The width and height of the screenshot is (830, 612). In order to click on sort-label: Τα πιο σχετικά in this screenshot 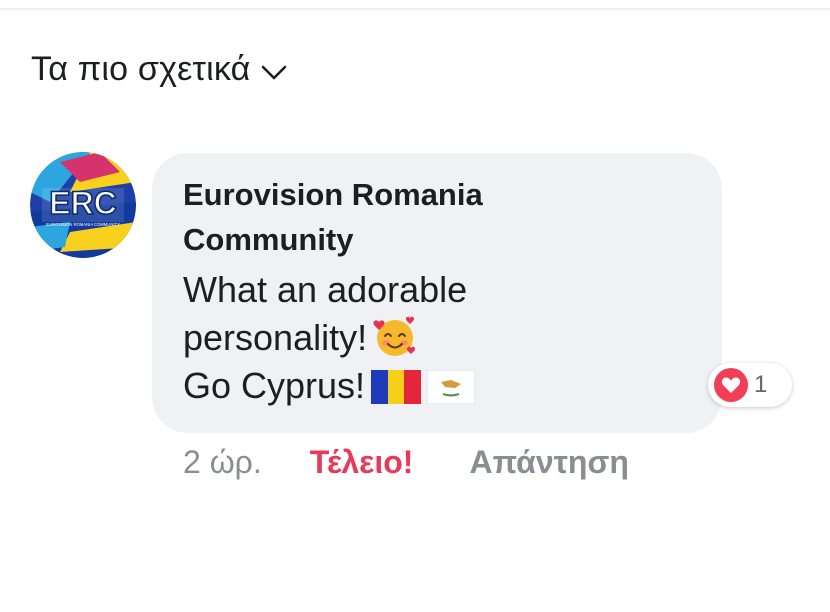, I will do `click(141, 69)`.